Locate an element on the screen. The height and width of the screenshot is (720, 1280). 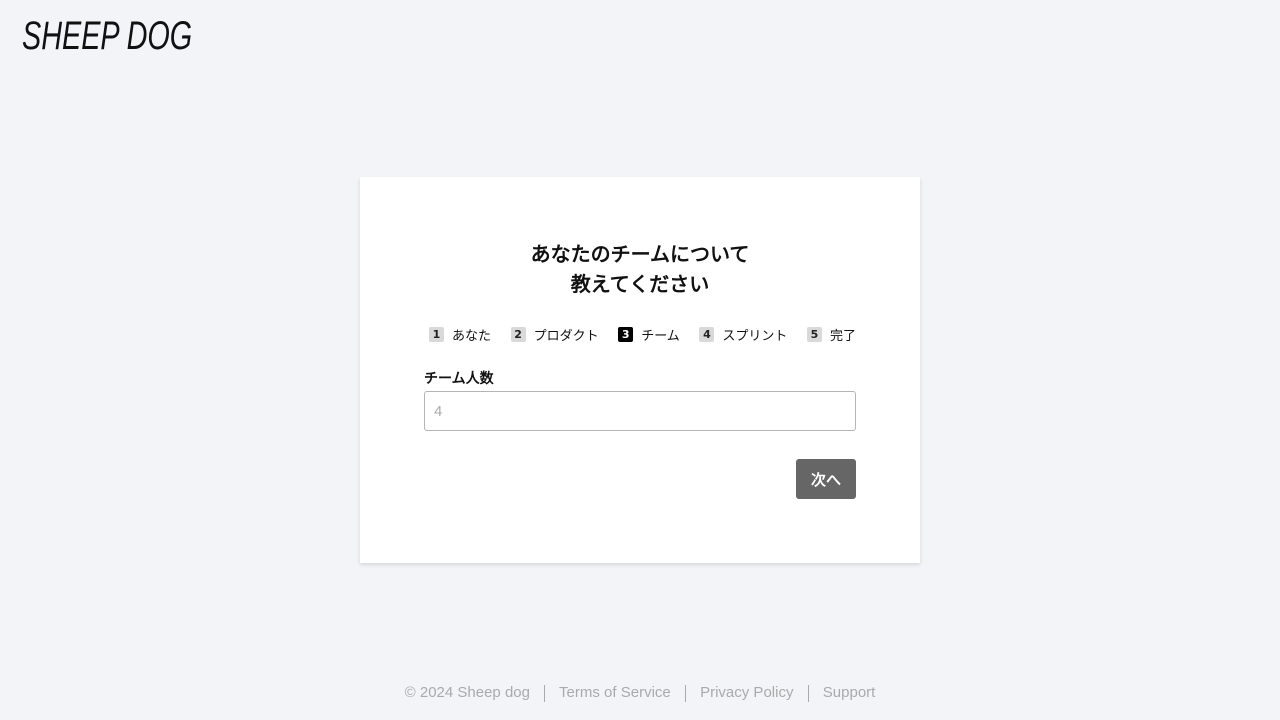
support-link: Support is located at coordinates (849, 692).